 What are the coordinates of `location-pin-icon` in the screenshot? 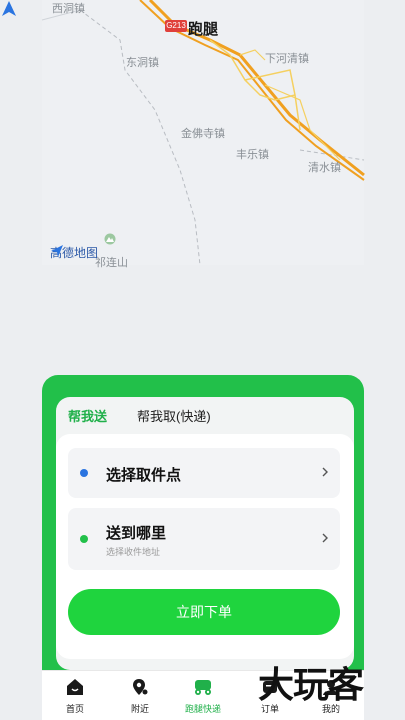 It's located at (140, 687).